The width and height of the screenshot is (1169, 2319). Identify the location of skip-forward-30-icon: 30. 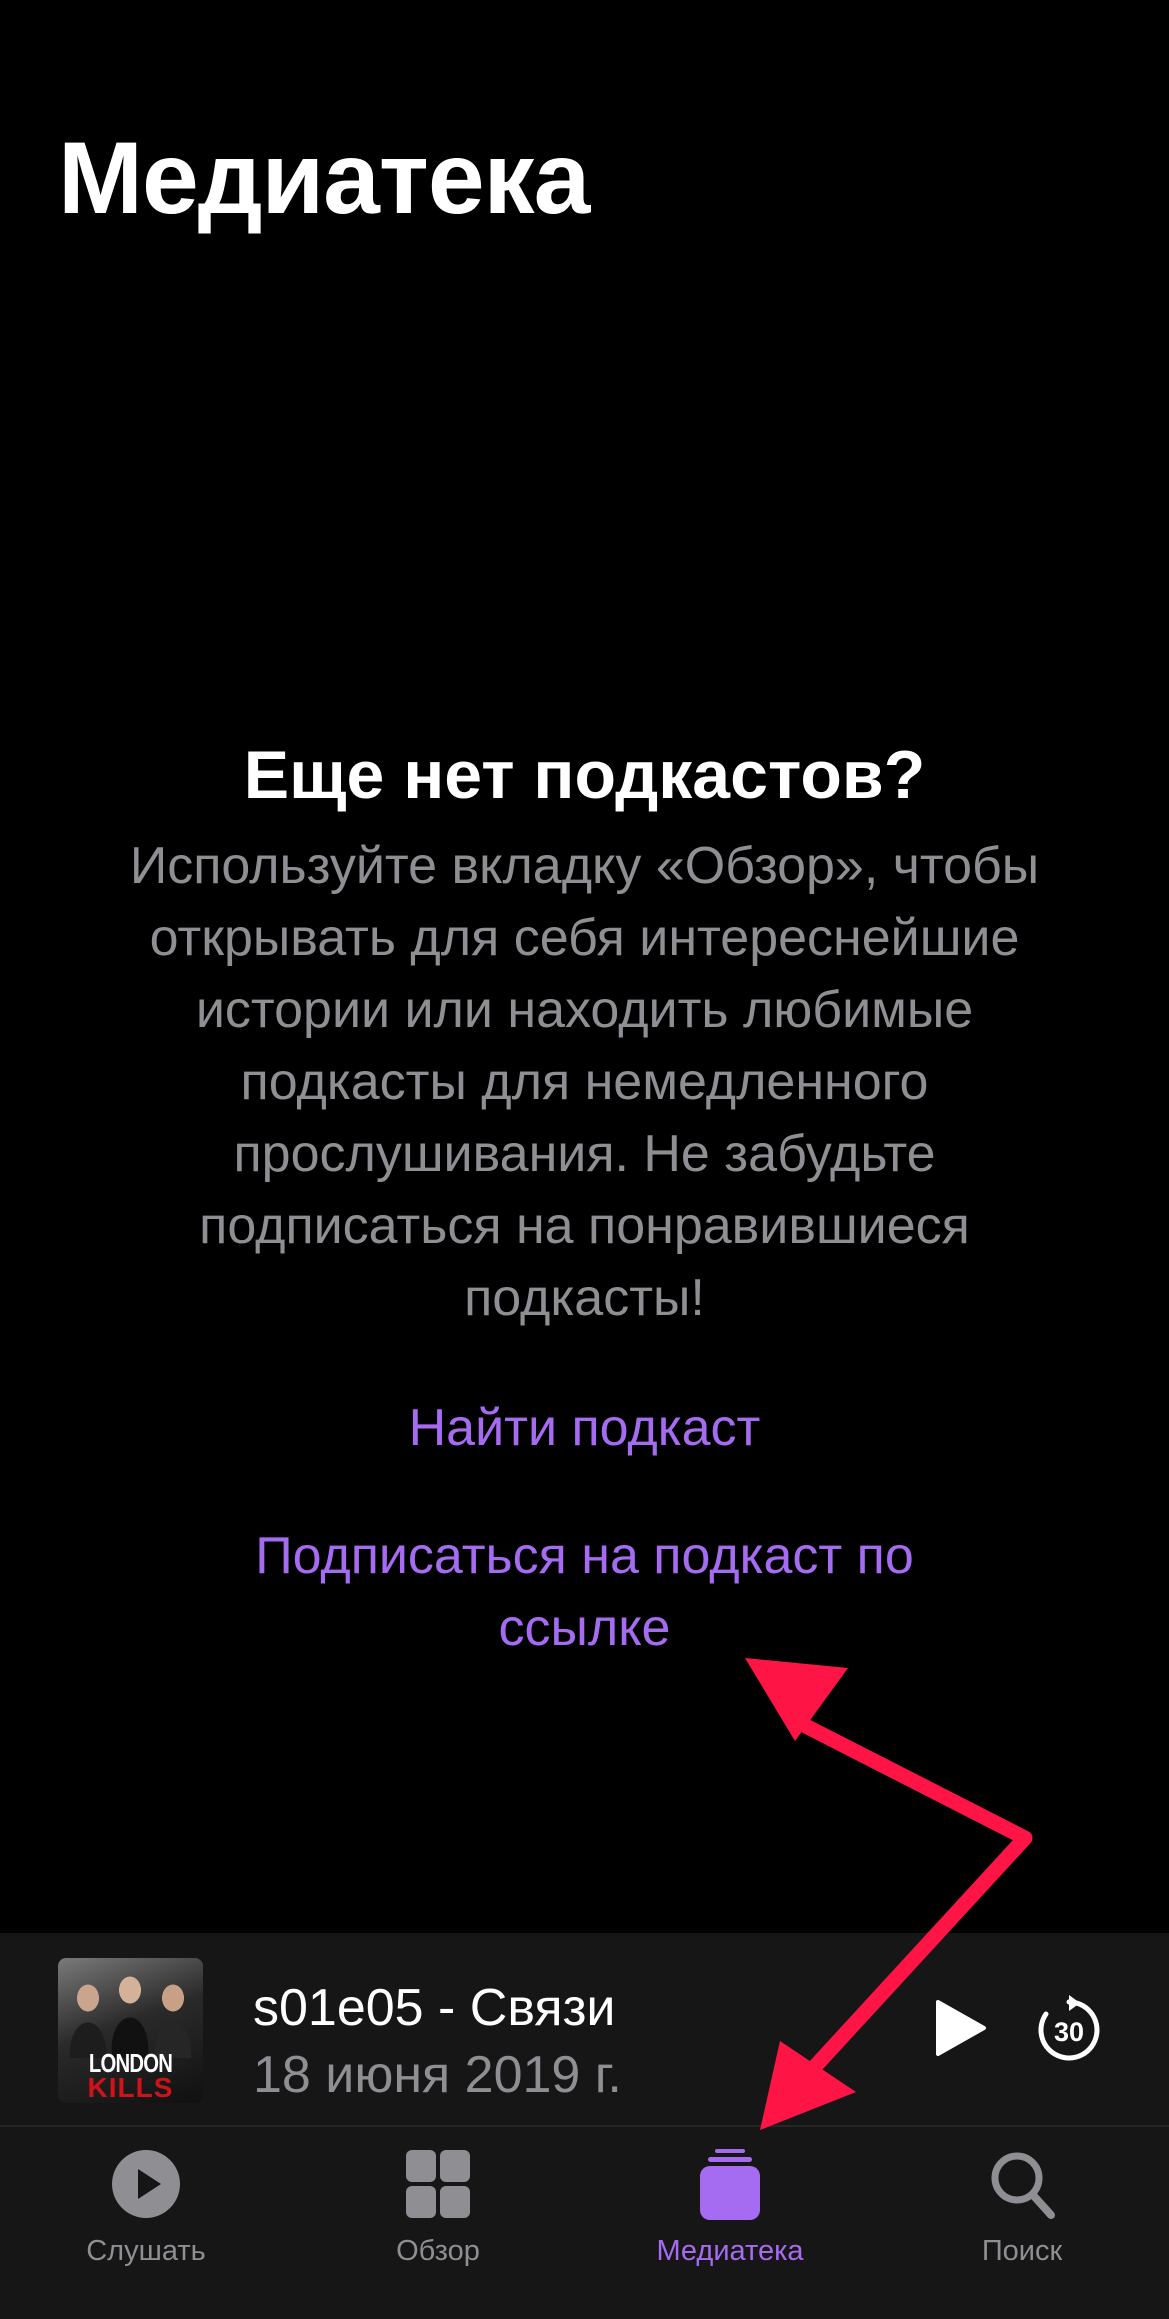
(1069, 2028).